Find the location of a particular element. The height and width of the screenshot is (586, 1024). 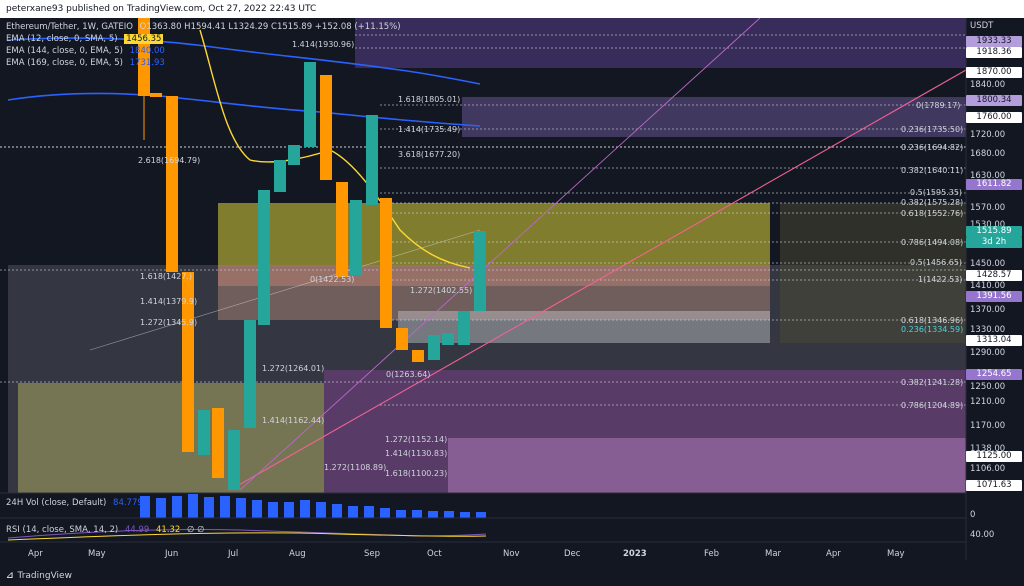

time-tick: 2023 is located at coordinates (635, 554).